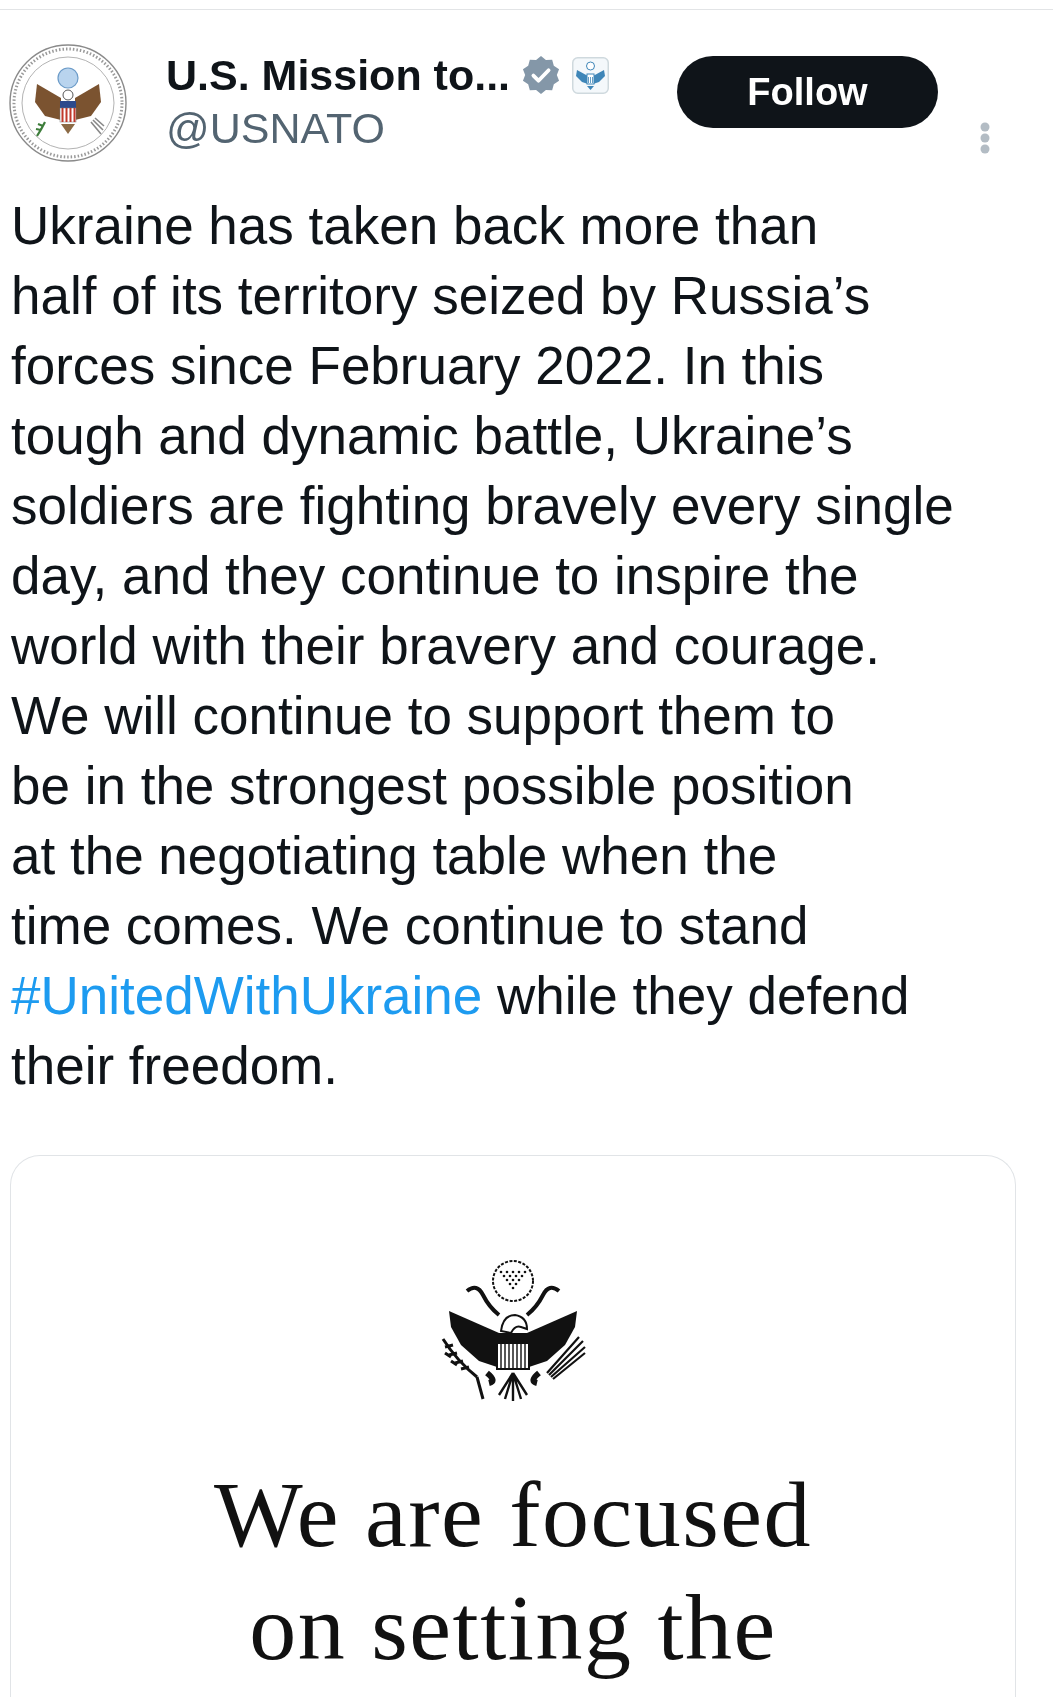 This screenshot has height=1697, width=1053. Describe the element at coordinates (275, 128) in the screenshot. I see `username-handle: @USNATO` at that location.